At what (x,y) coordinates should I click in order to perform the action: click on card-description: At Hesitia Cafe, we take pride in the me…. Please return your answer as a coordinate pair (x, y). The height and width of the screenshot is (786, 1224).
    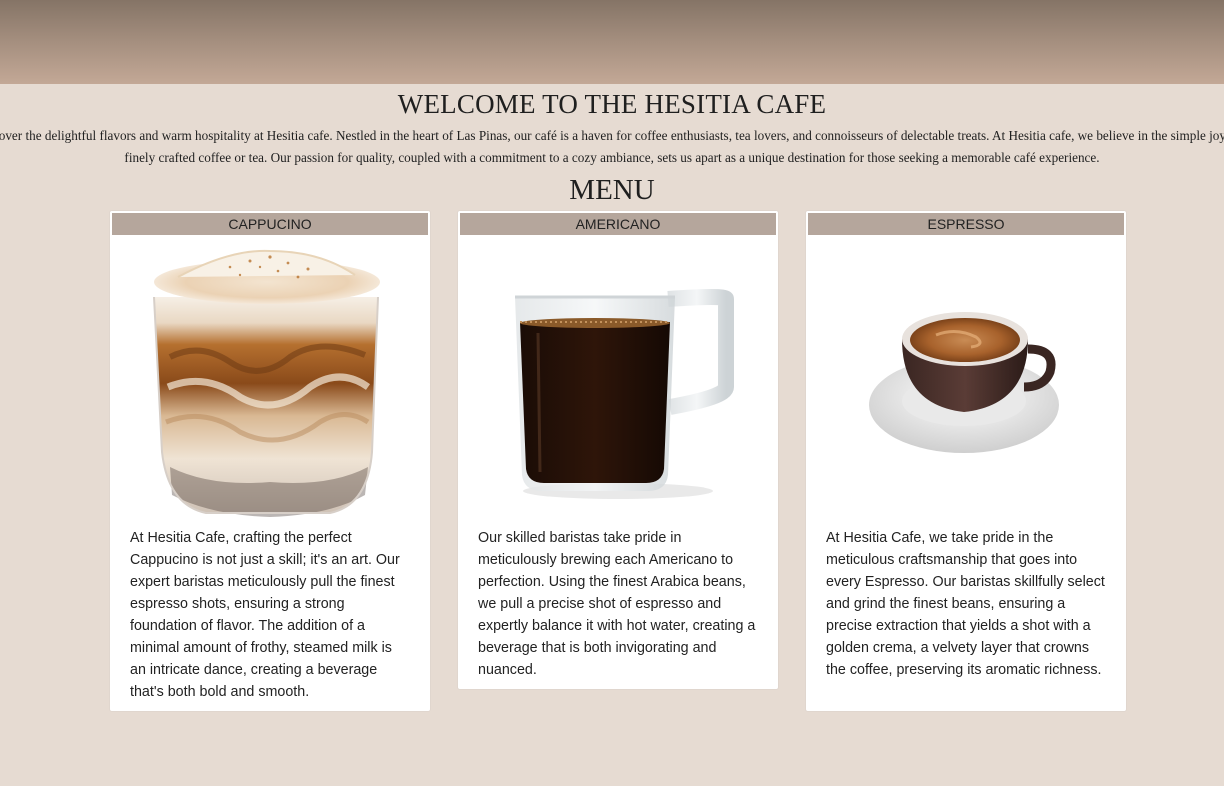
    Looking at the image, I should click on (965, 604).